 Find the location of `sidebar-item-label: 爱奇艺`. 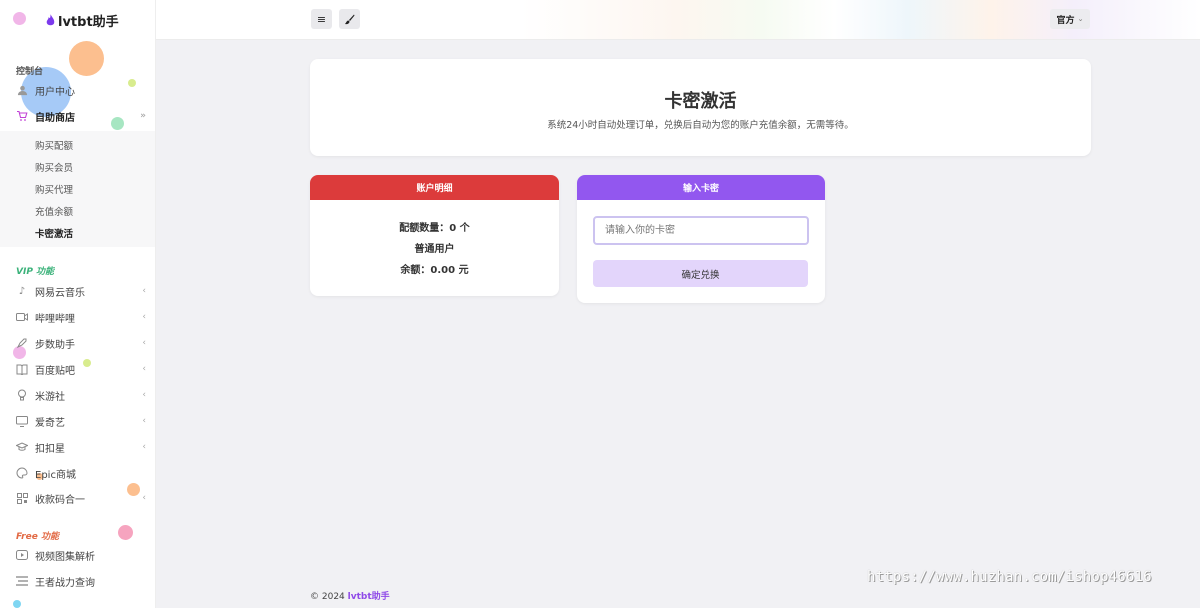

sidebar-item-label: 爱奇艺 is located at coordinates (50, 423).